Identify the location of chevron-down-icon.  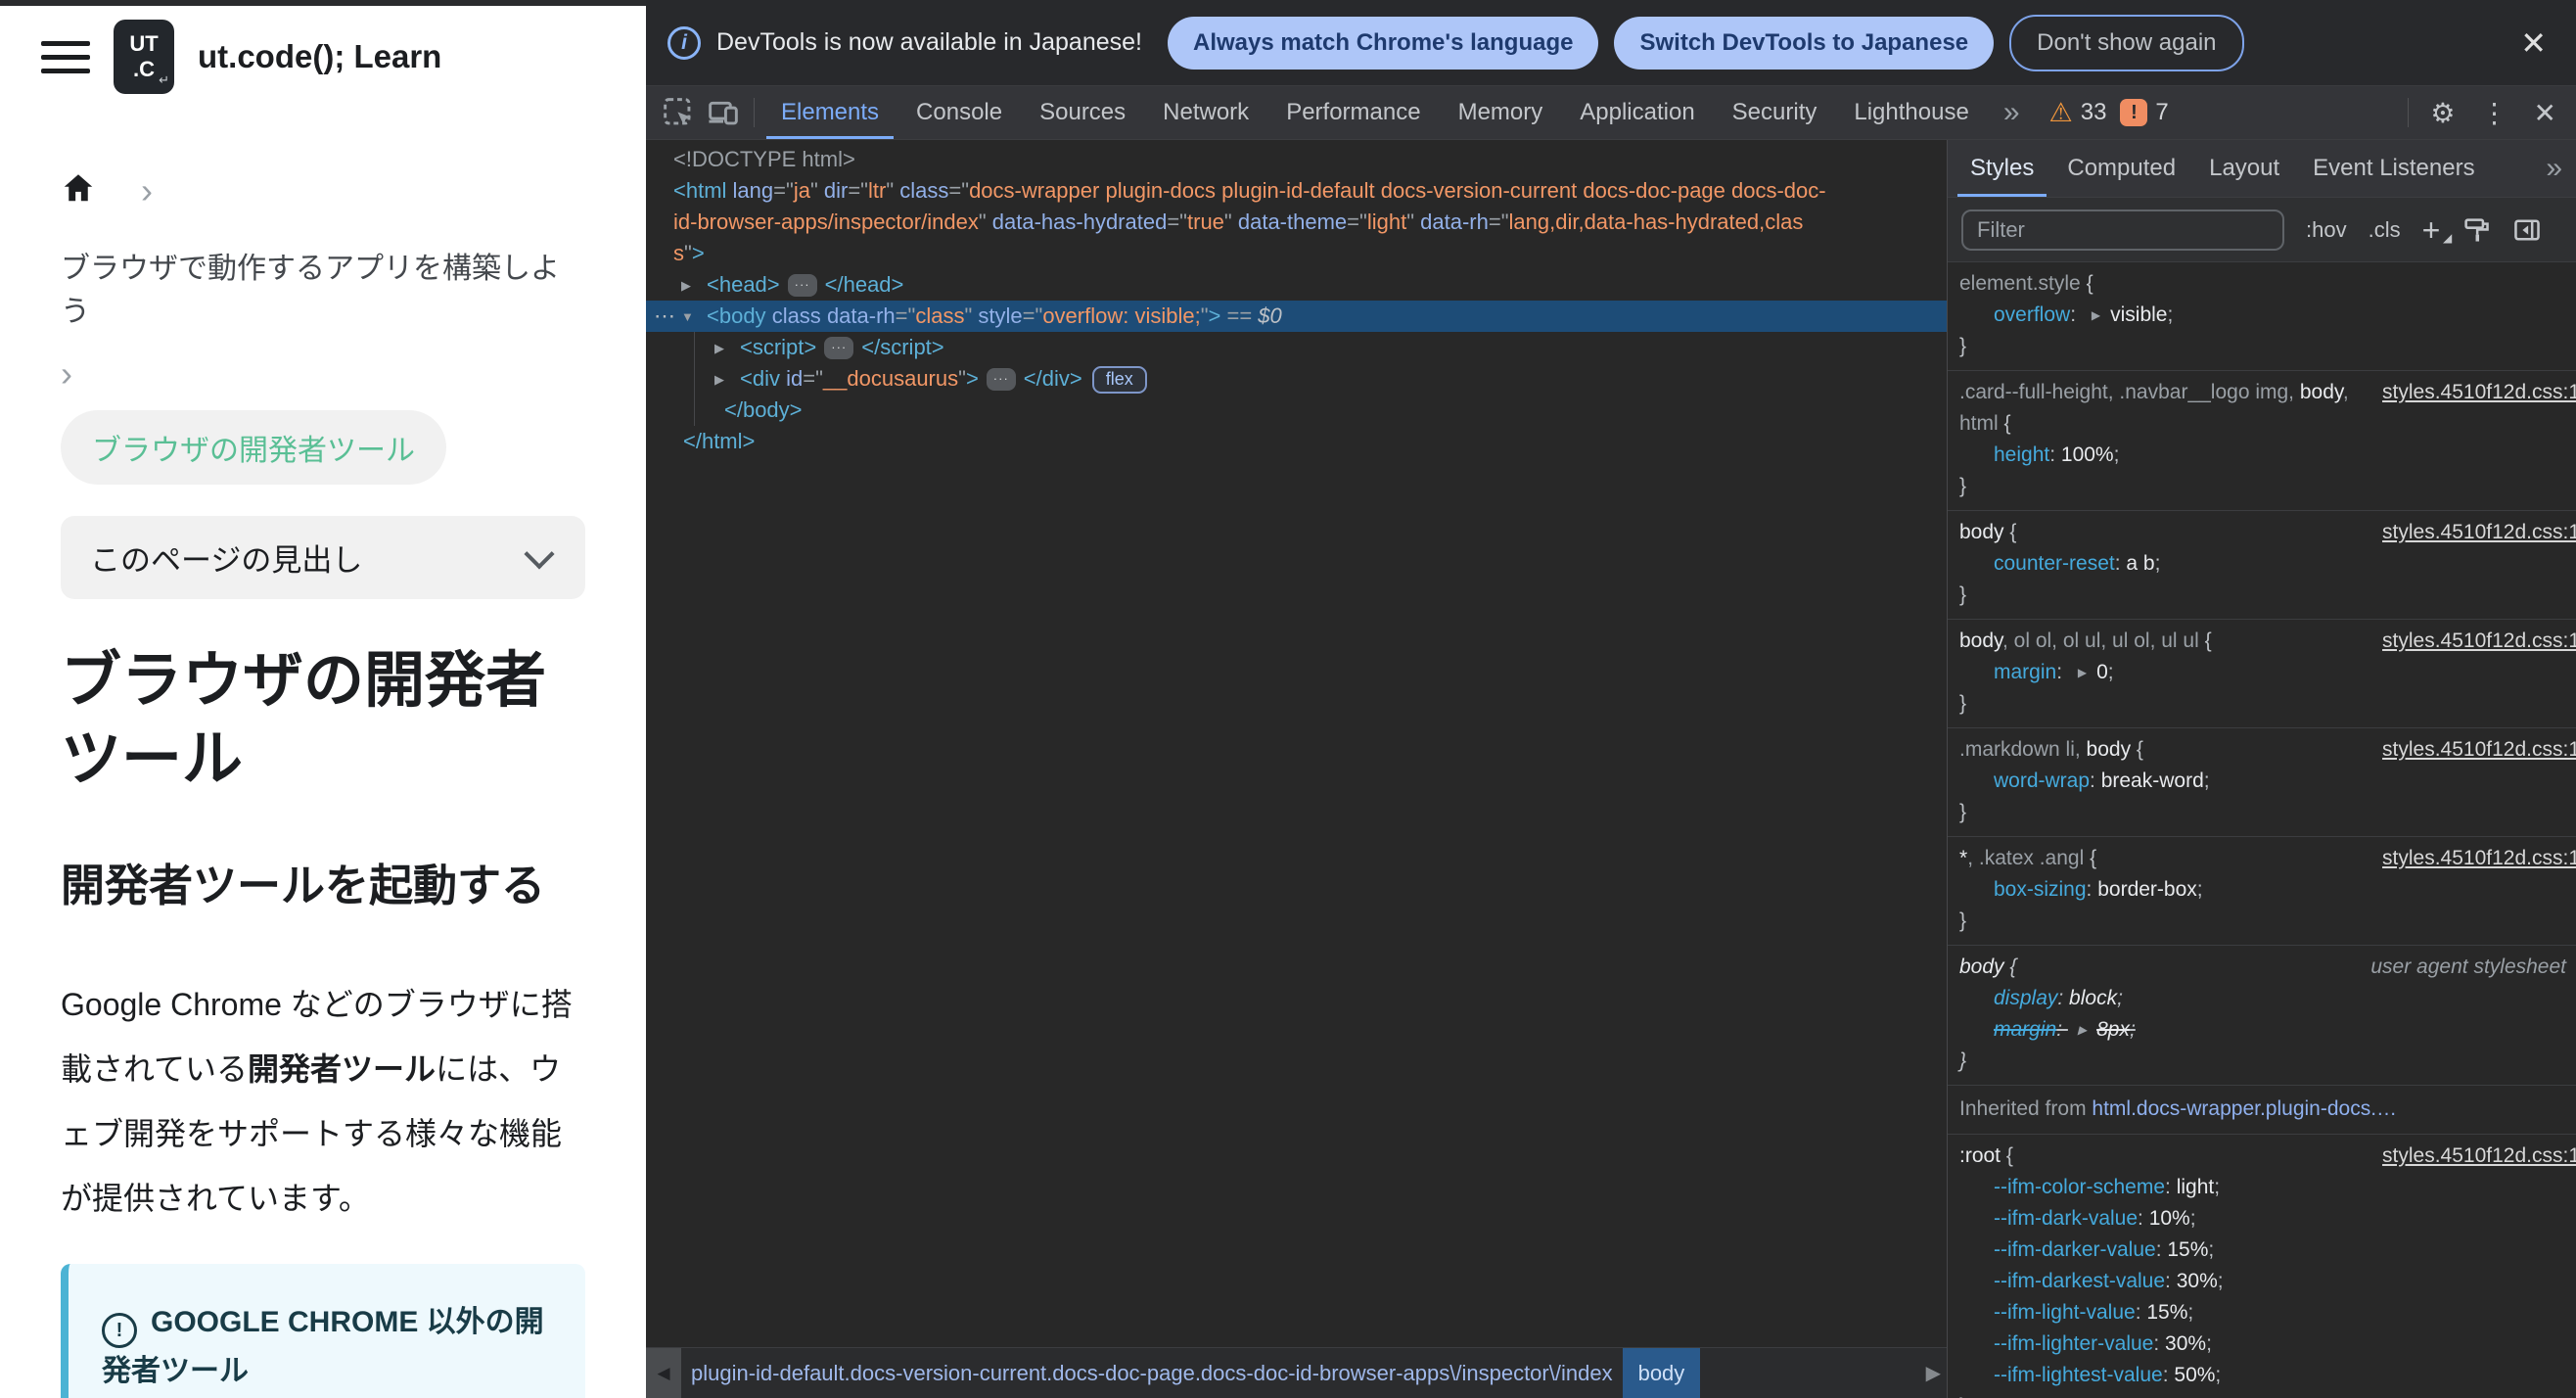
(539, 553).